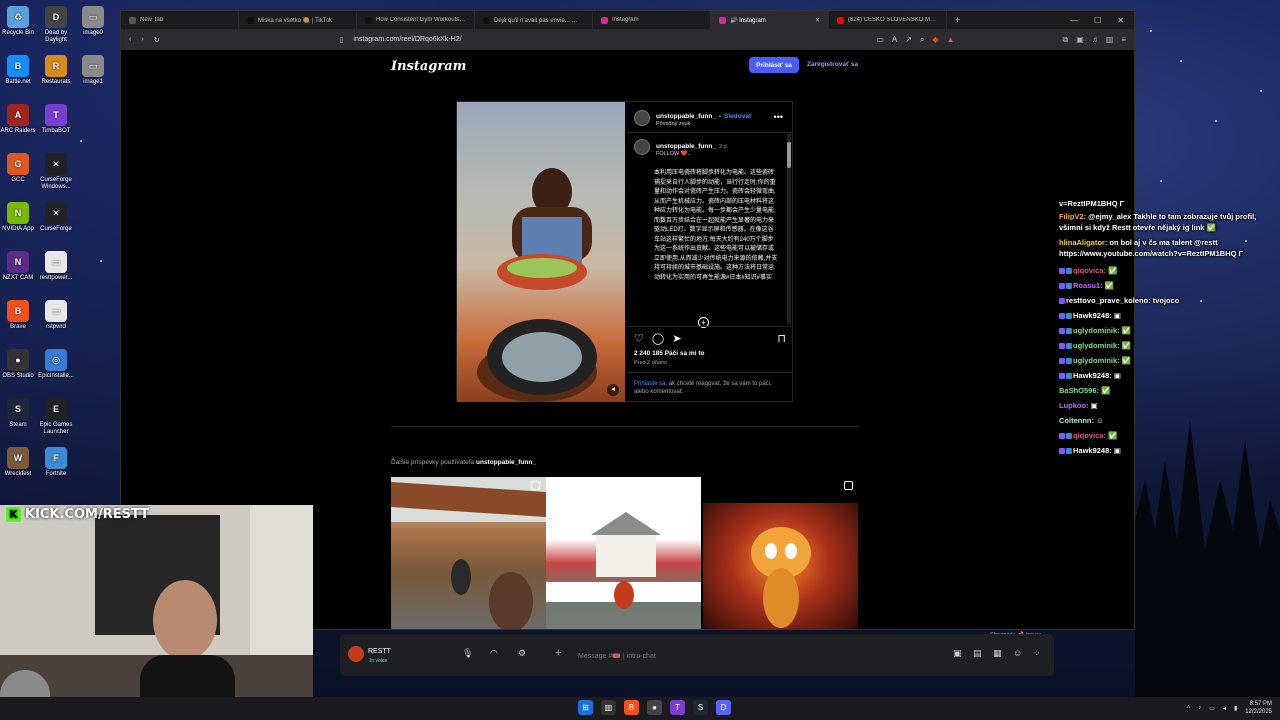  Describe the element at coordinates (1199, 708) in the screenshot. I see `mic-icon: ♪` at that location.